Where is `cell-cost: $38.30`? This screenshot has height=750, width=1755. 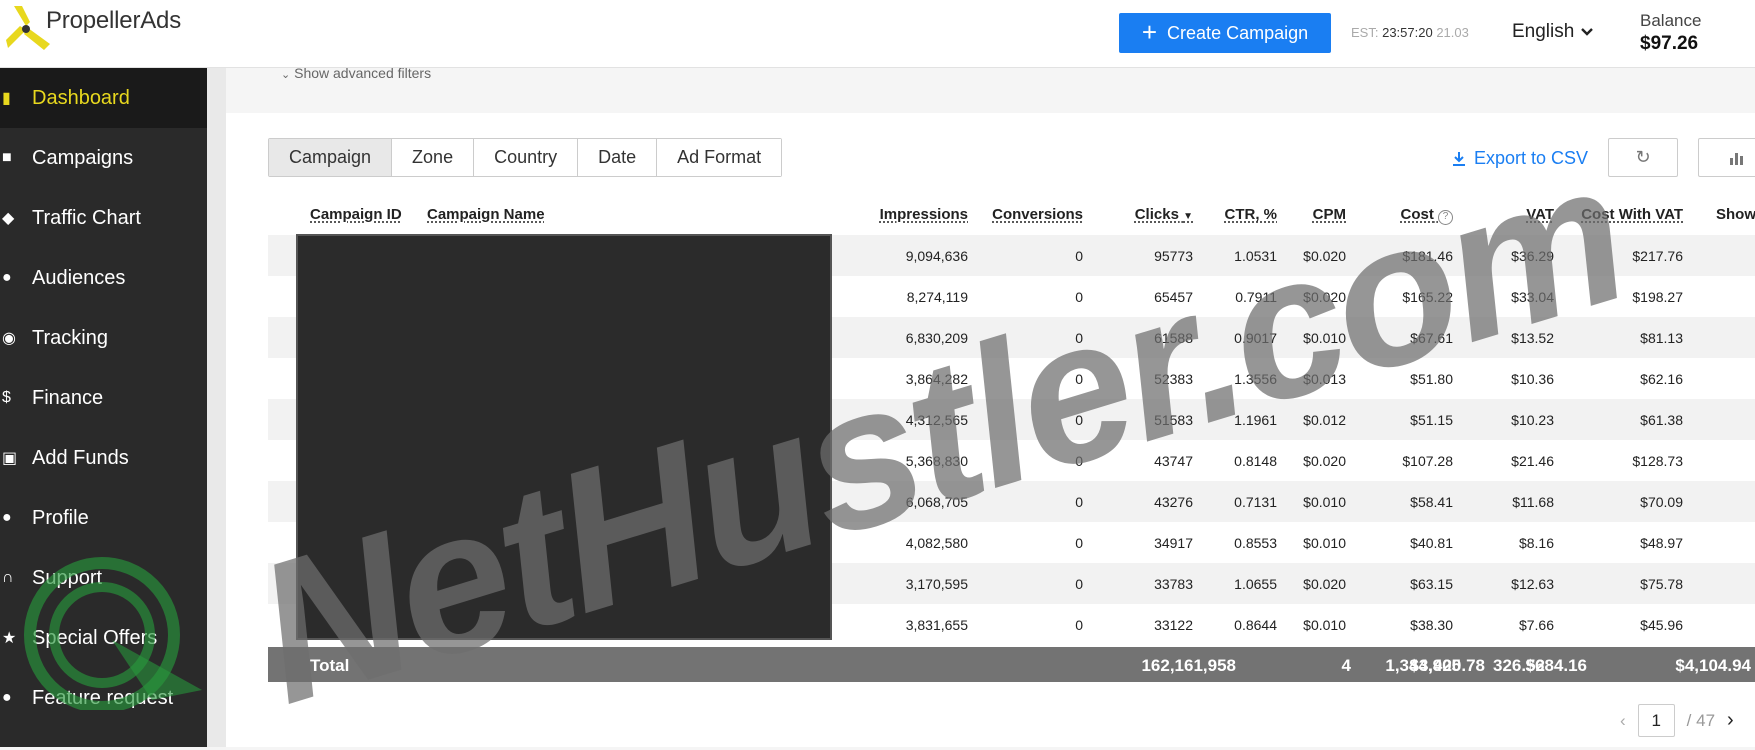
cell-cost: $38.30 is located at coordinates (1431, 625).